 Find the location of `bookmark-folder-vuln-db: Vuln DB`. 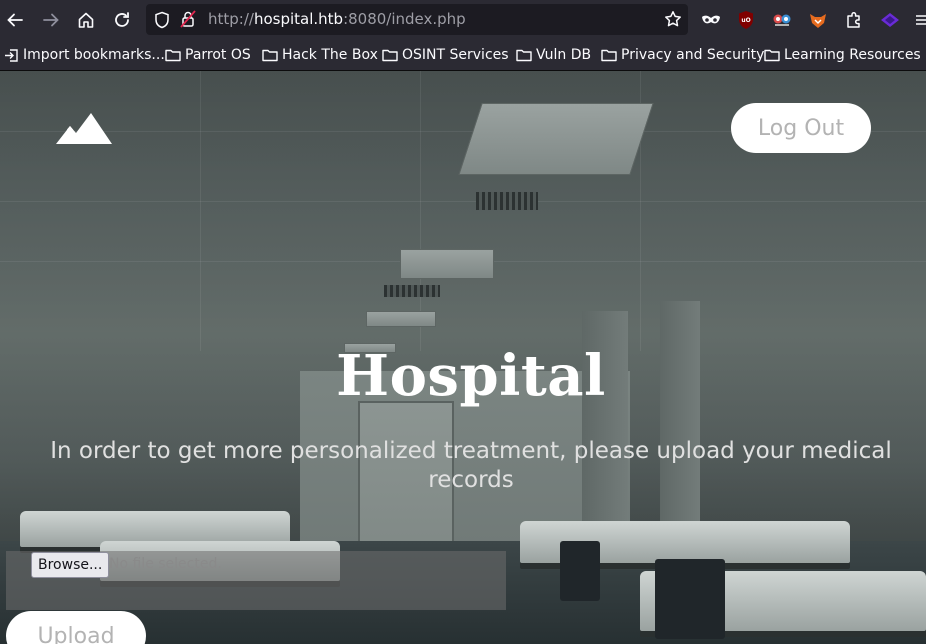

bookmark-folder-vuln-db: Vuln DB is located at coordinates (553, 55).